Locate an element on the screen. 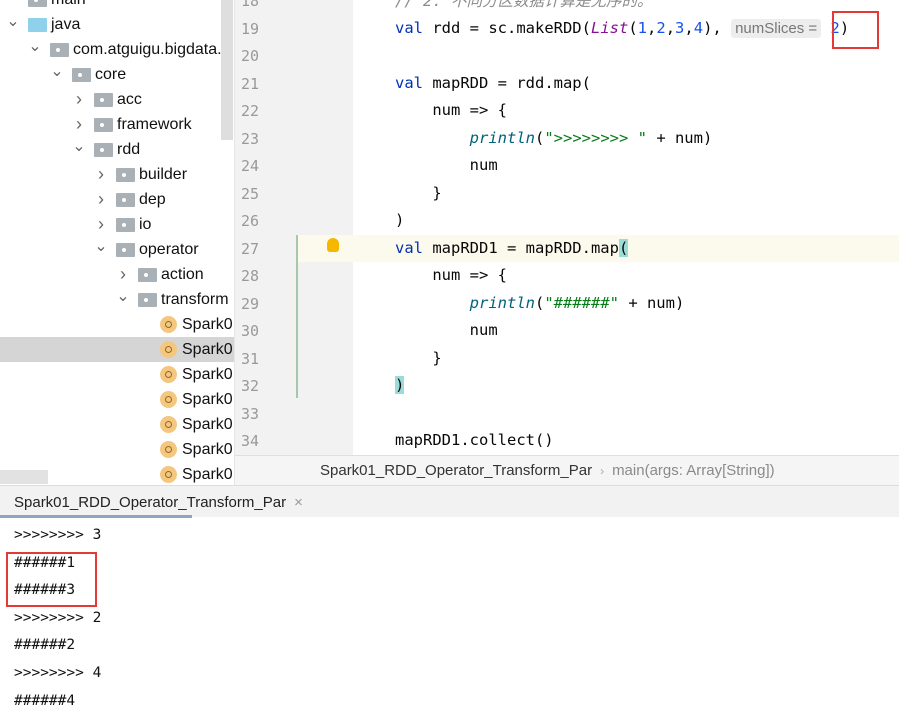  line-number: 33 is located at coordinates (250, 413).